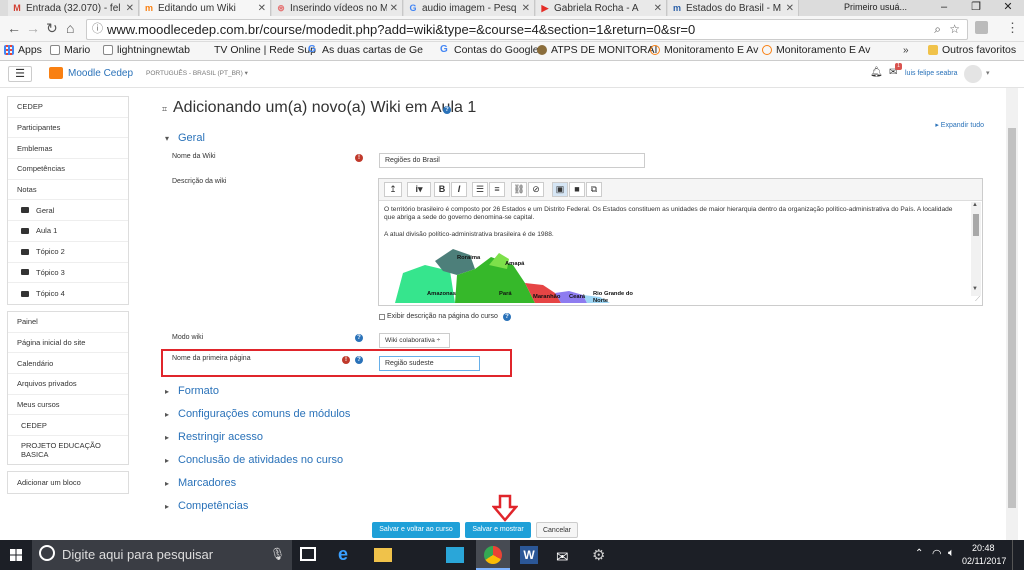  I want to click on task-view-icon, so click(308, 554).